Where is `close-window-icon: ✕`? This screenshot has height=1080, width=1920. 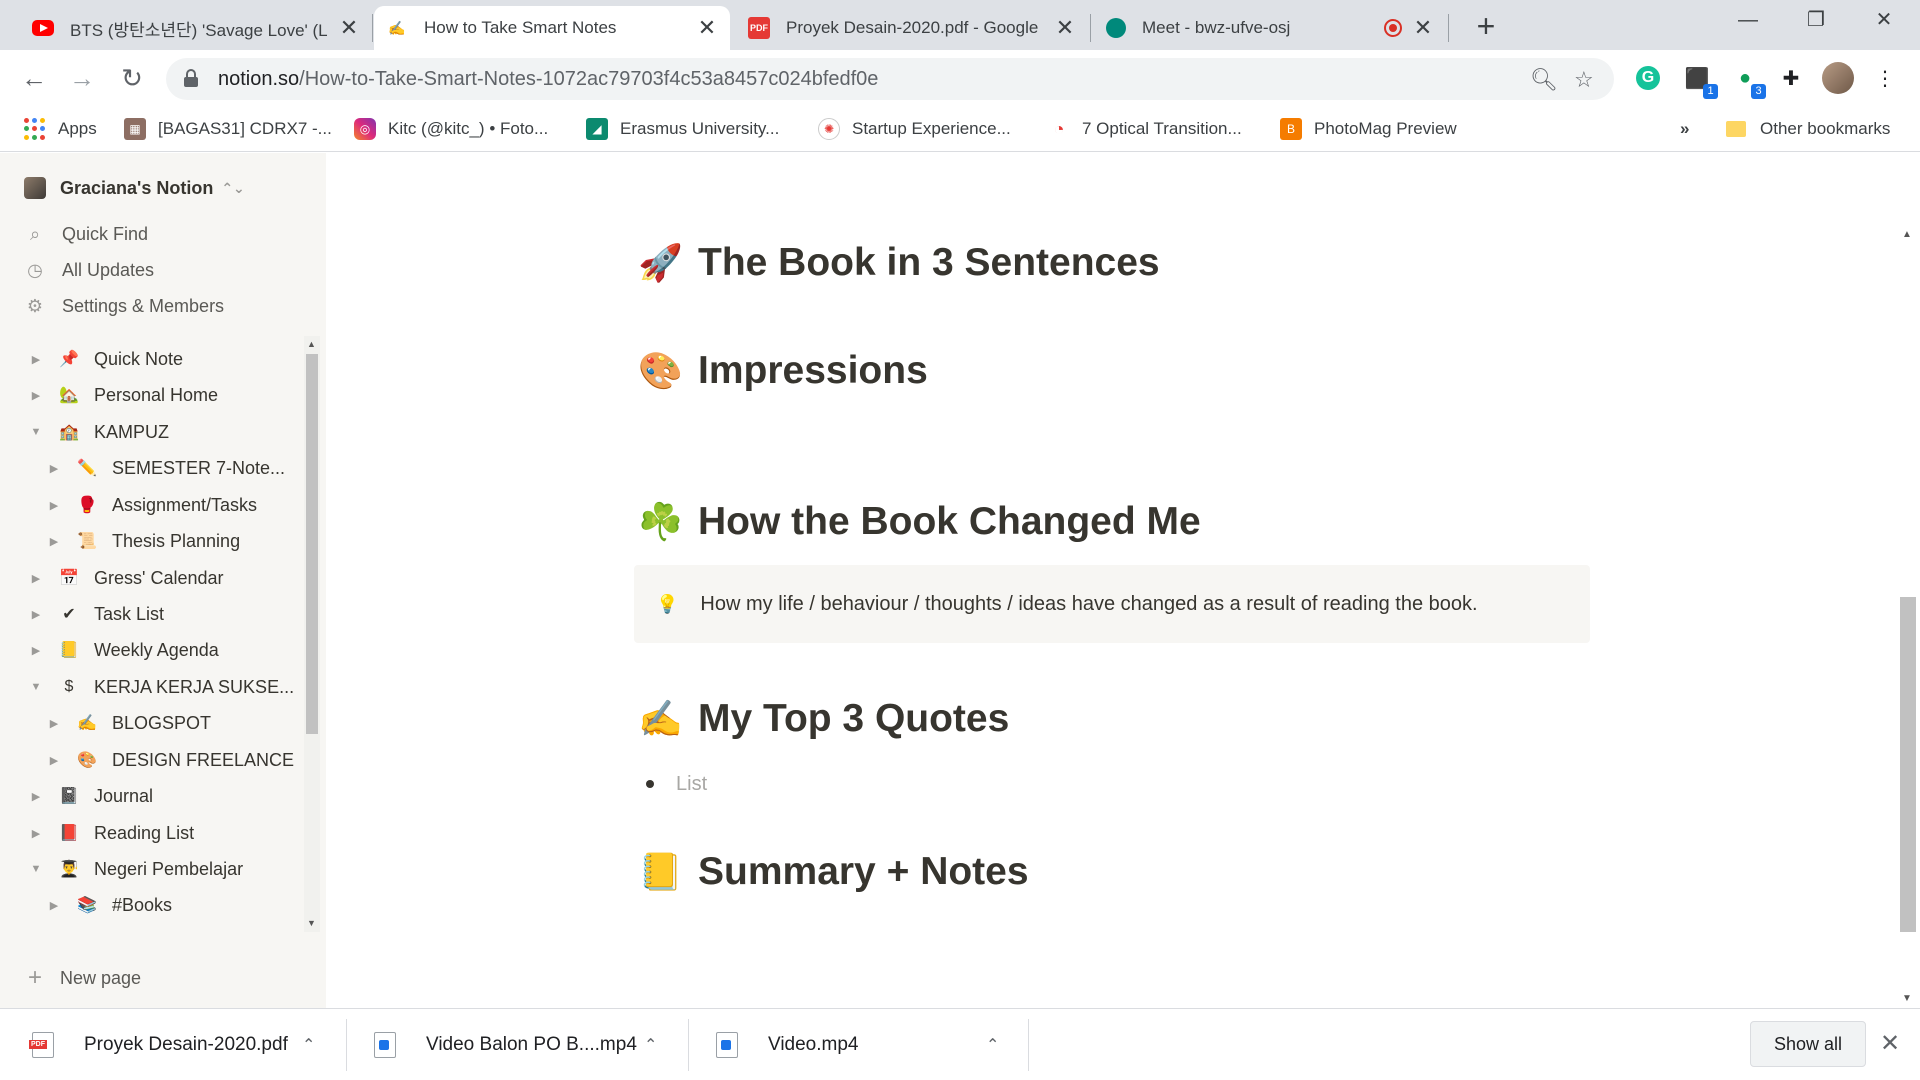
close-window-icon: ✕ is located at coordinates (1884, 22).